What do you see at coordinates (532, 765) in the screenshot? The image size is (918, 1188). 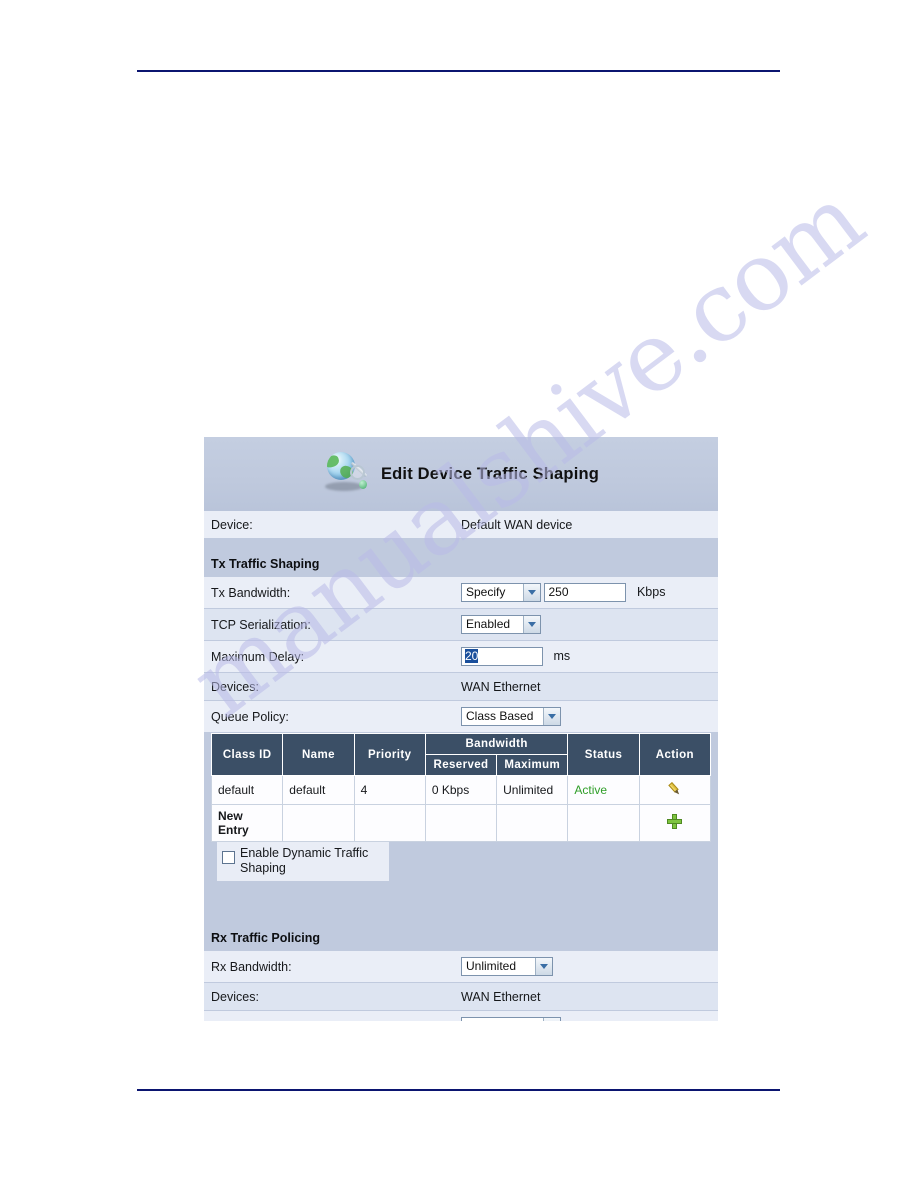 I see `col-maximum: Maximum` at bounding box center [532, 765].